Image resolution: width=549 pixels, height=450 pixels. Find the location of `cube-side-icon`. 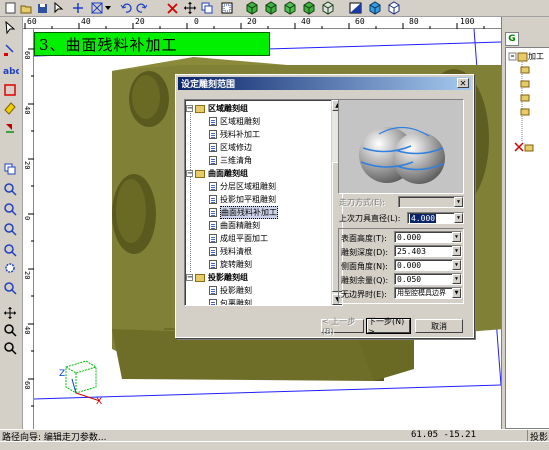

cube-side-icon is located at coordinates (290, 8).